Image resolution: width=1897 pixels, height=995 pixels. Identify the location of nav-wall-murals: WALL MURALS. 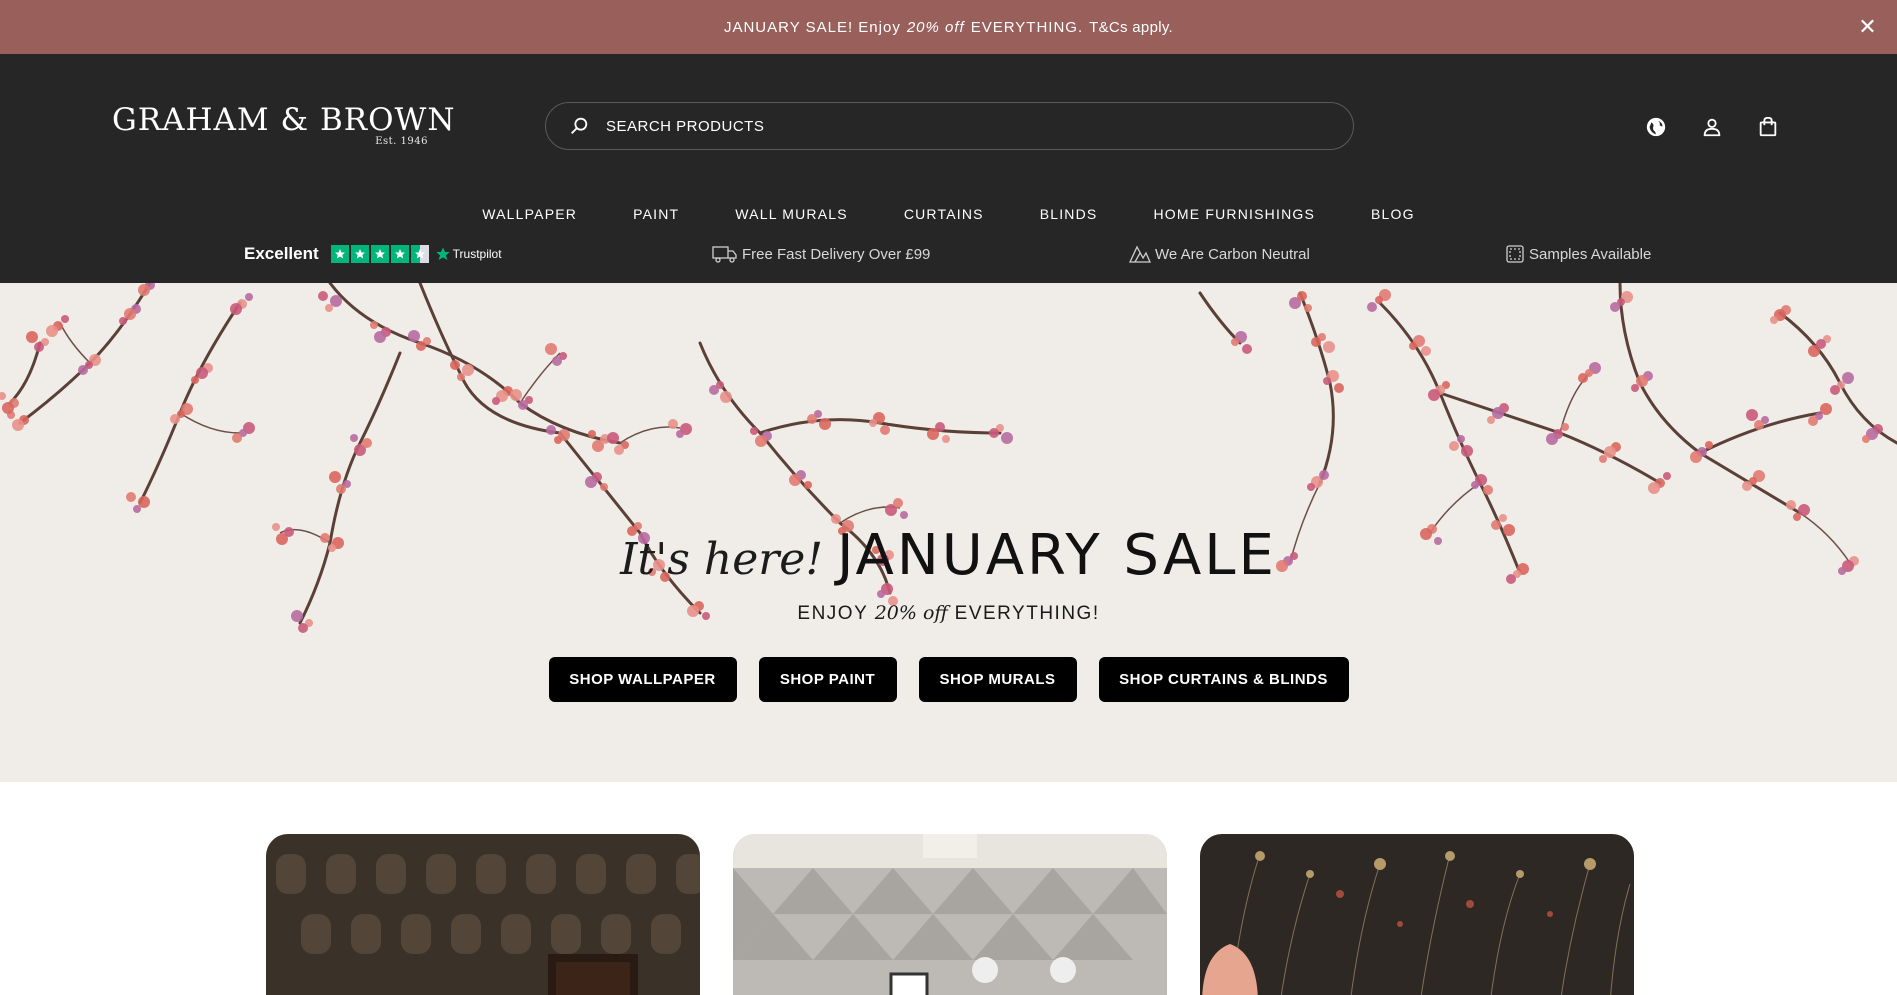
(791, 214).